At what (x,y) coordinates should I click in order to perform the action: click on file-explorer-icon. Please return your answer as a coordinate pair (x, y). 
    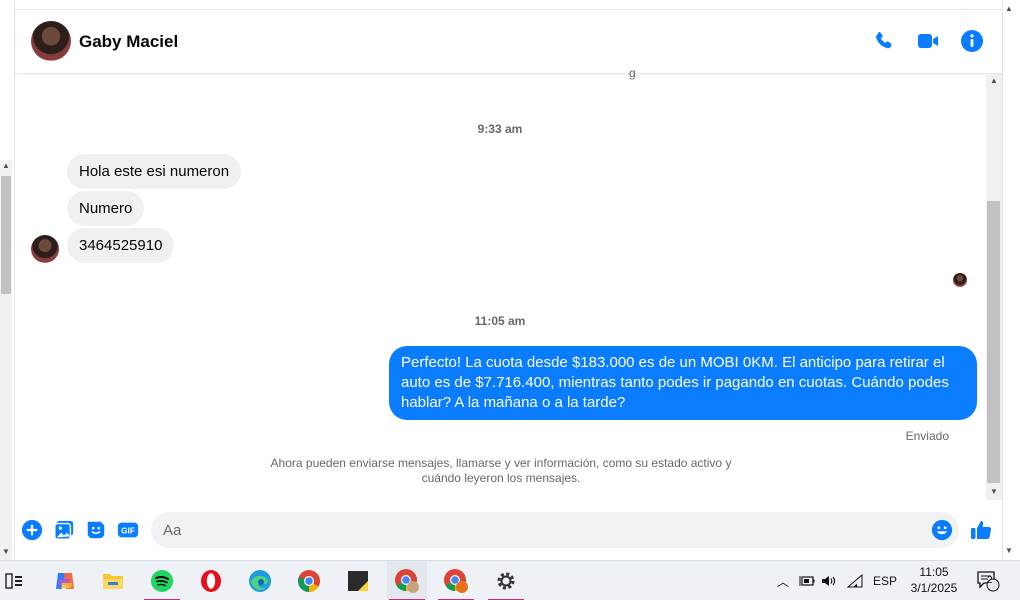
    Looking at the image, I should click on (113, 580).